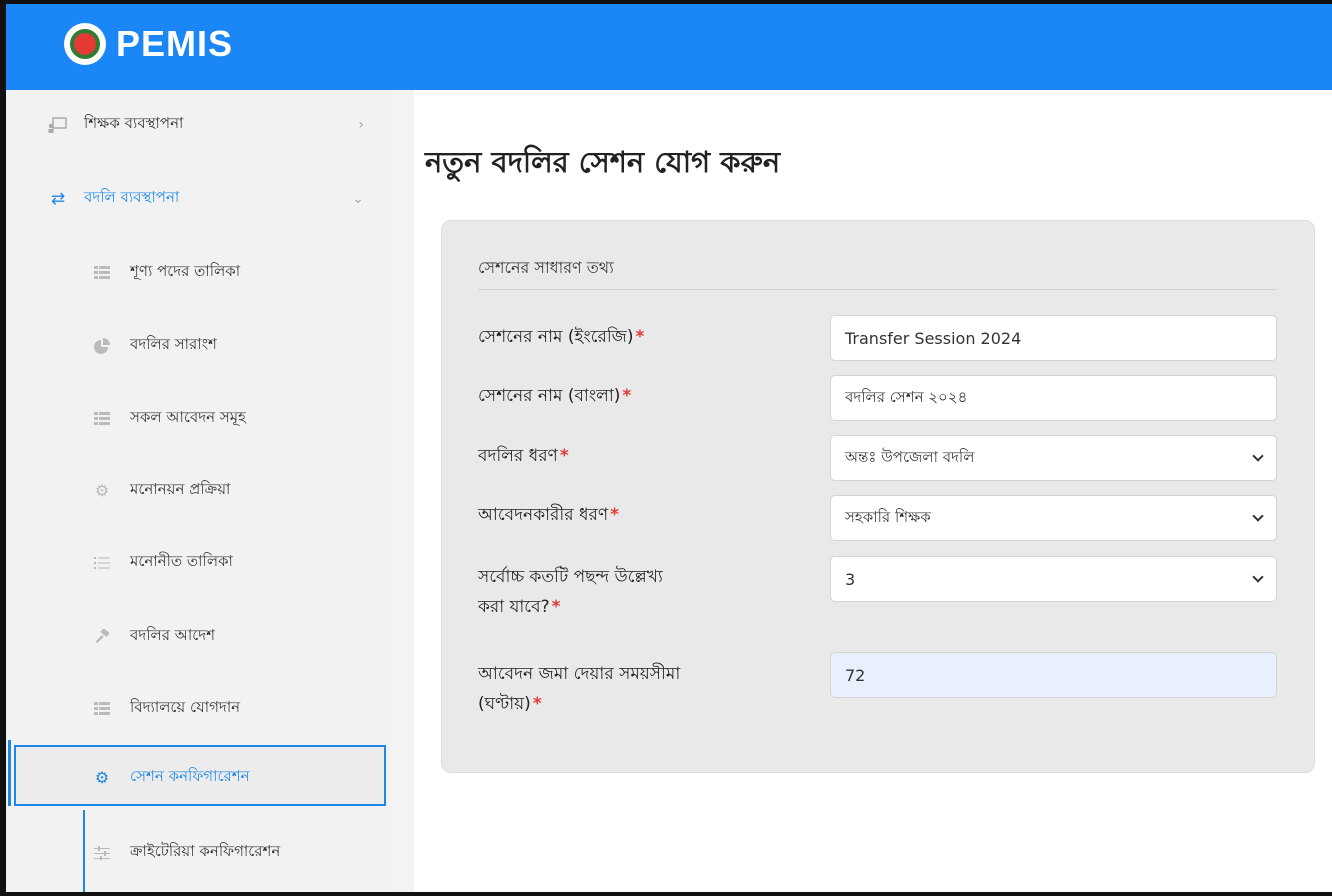 Image resolution: width=1332 pixels, height=896 pixels. I want to click on max-preferences-select: 3, so click(1053, 579).